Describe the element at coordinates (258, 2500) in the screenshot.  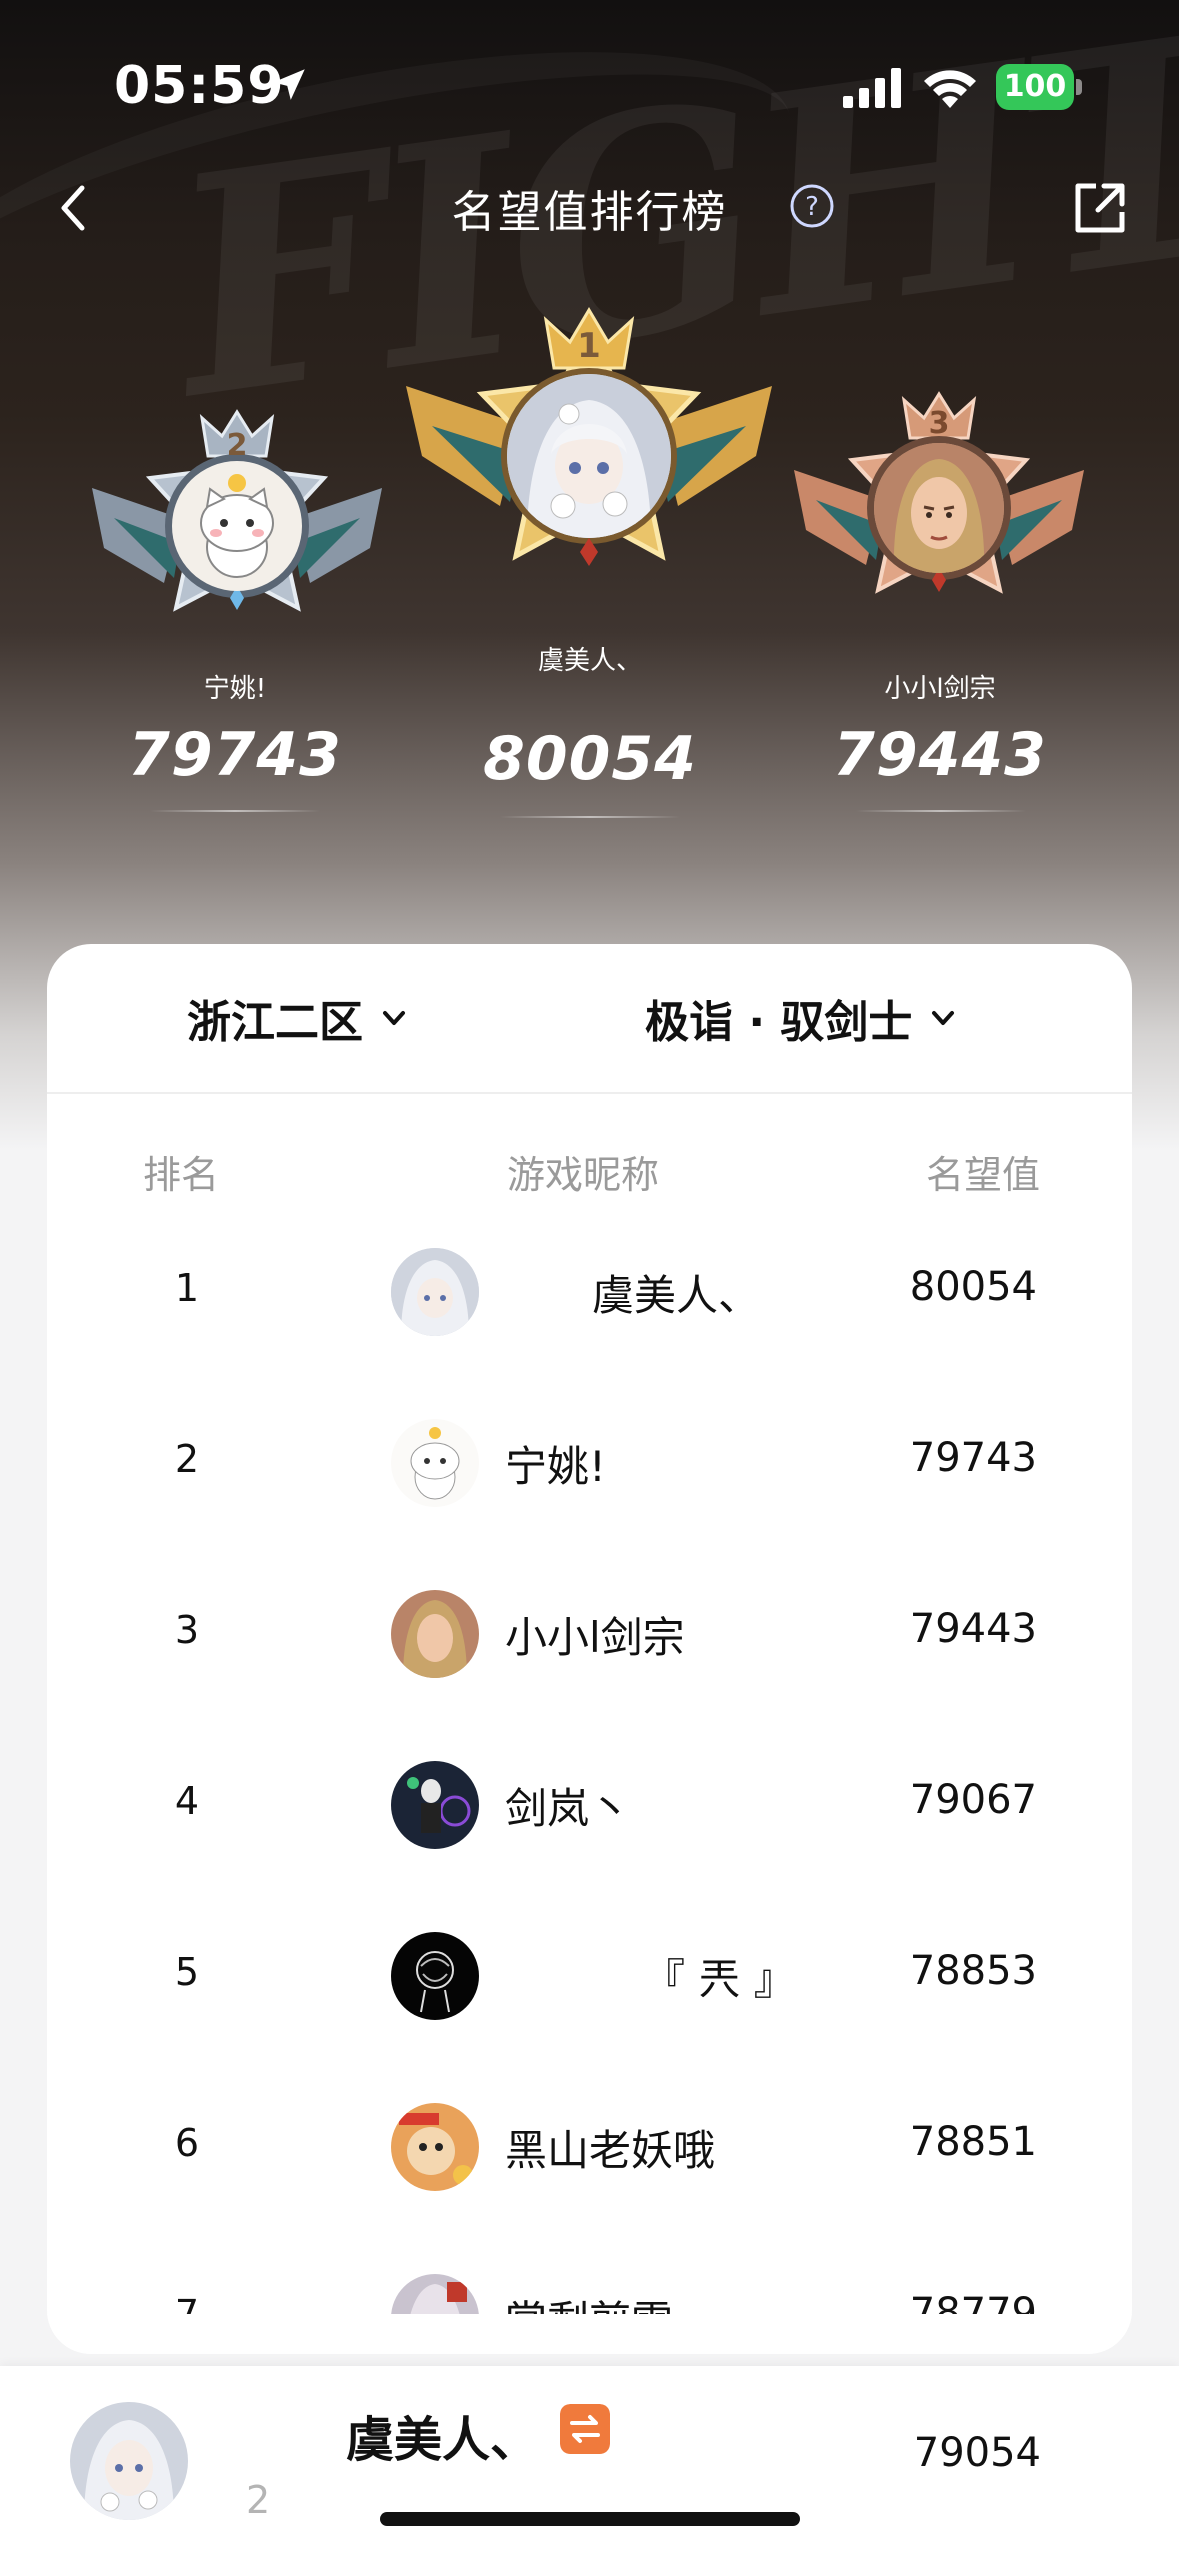
I see `my-rank: 2` at that location.